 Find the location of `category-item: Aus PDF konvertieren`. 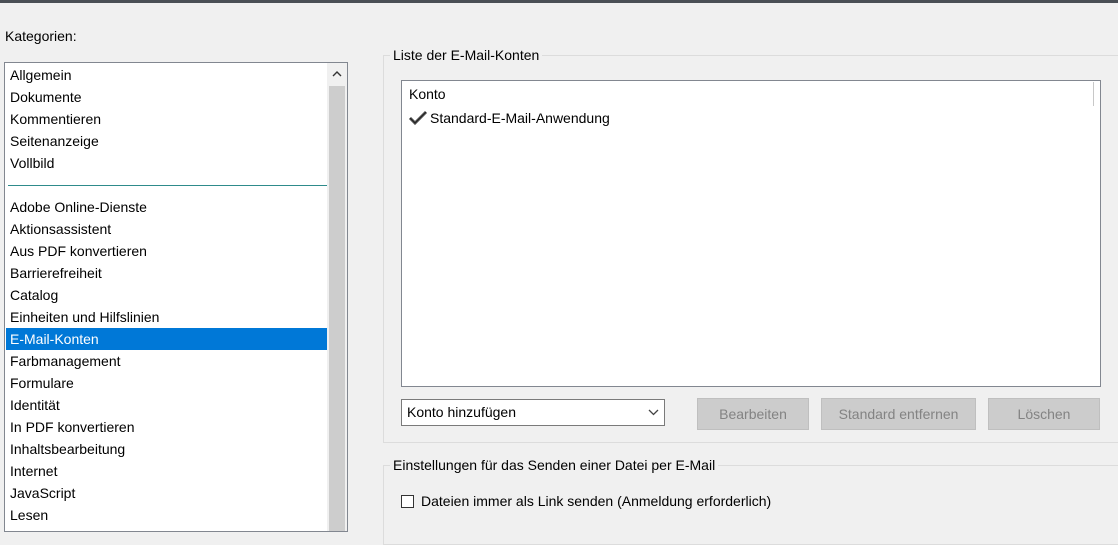

category-item: Aus PDF konvertieren is located at coordinates (167, 251).